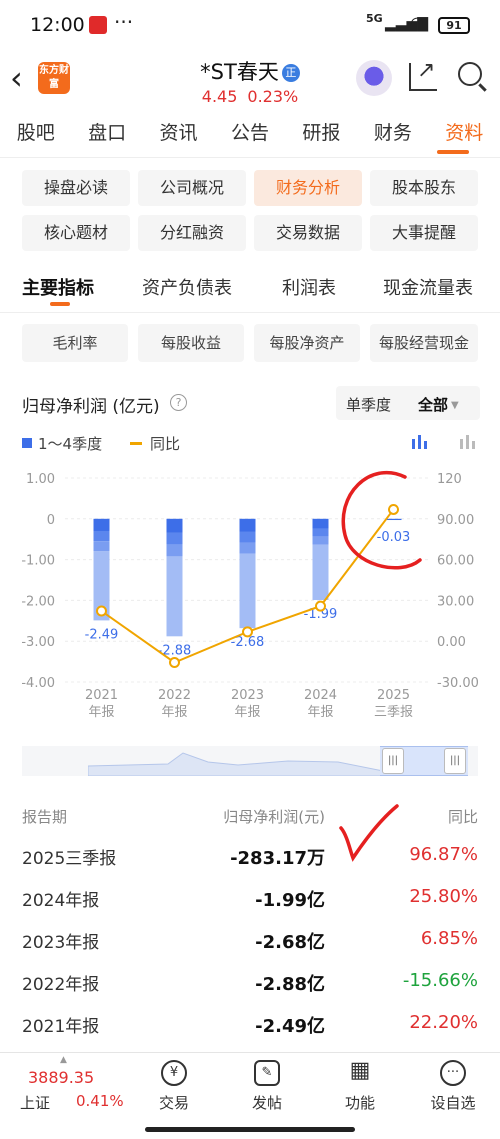 The height and width of the screenshot is (1139, 500). What do you see at coordinates (106, 138) in the screenshot?
I see `tab-pankou: 盘口` at bounding box center [106, 138].